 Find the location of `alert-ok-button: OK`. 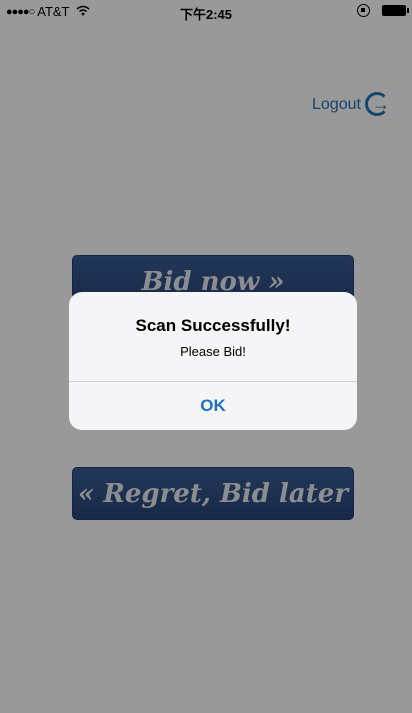

alert-ok-button: OK is located at coordinates (213, 406).